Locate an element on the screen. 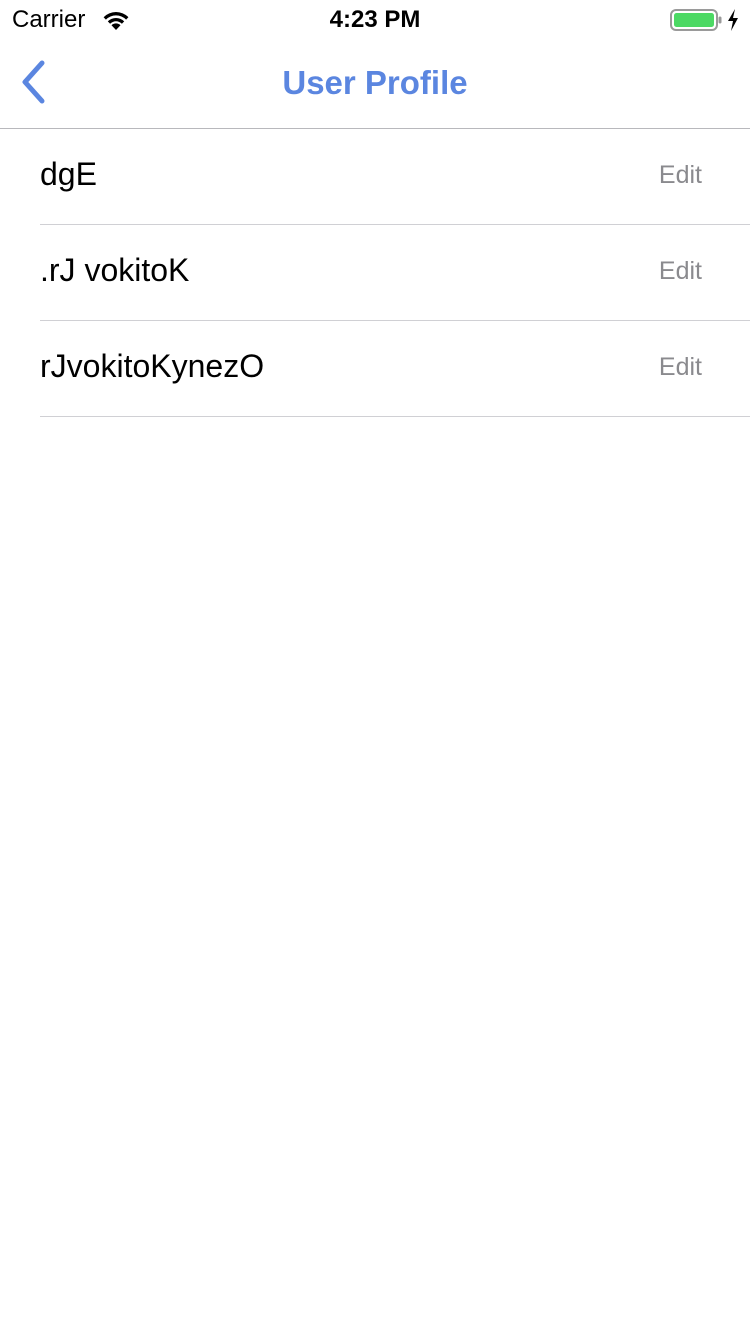 The width and height of the screenshot is (750, 1334). list-item: rJvokitoKynezO Edit is located at coordinates (395, 369).